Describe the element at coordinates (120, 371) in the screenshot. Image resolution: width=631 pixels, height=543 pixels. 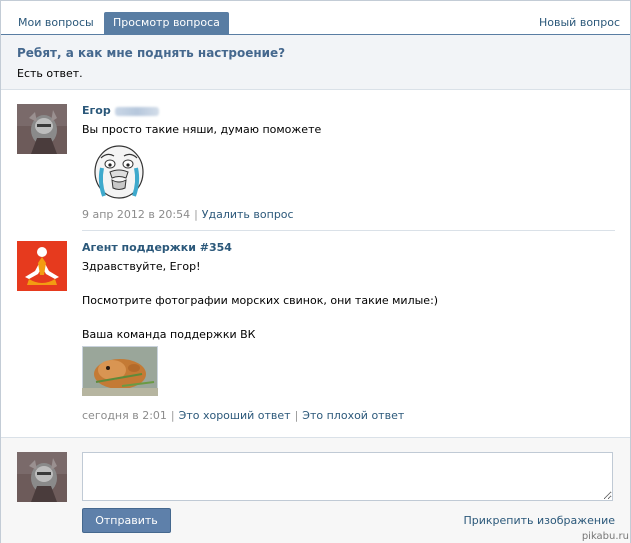
I see `guinea-pig-photo` at that location.